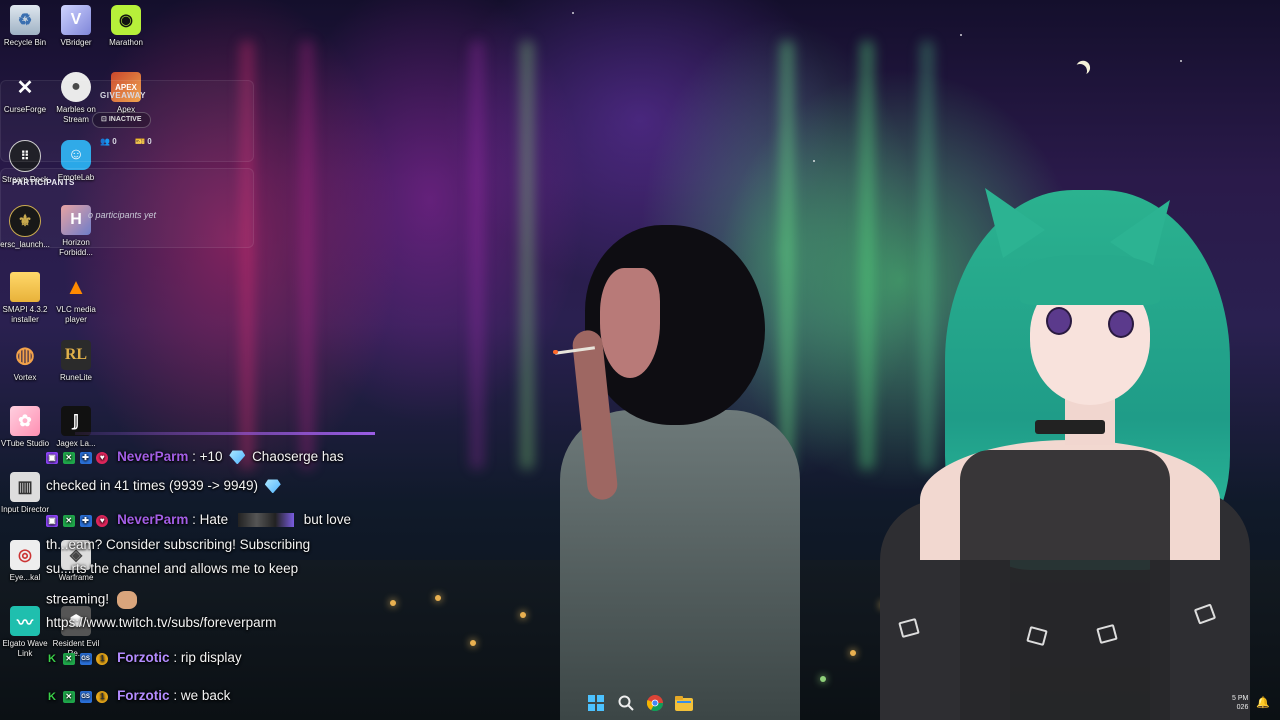  Describe the element at coordinates (655, 703) in the screenshot. I see `chrome-icon` at that location.